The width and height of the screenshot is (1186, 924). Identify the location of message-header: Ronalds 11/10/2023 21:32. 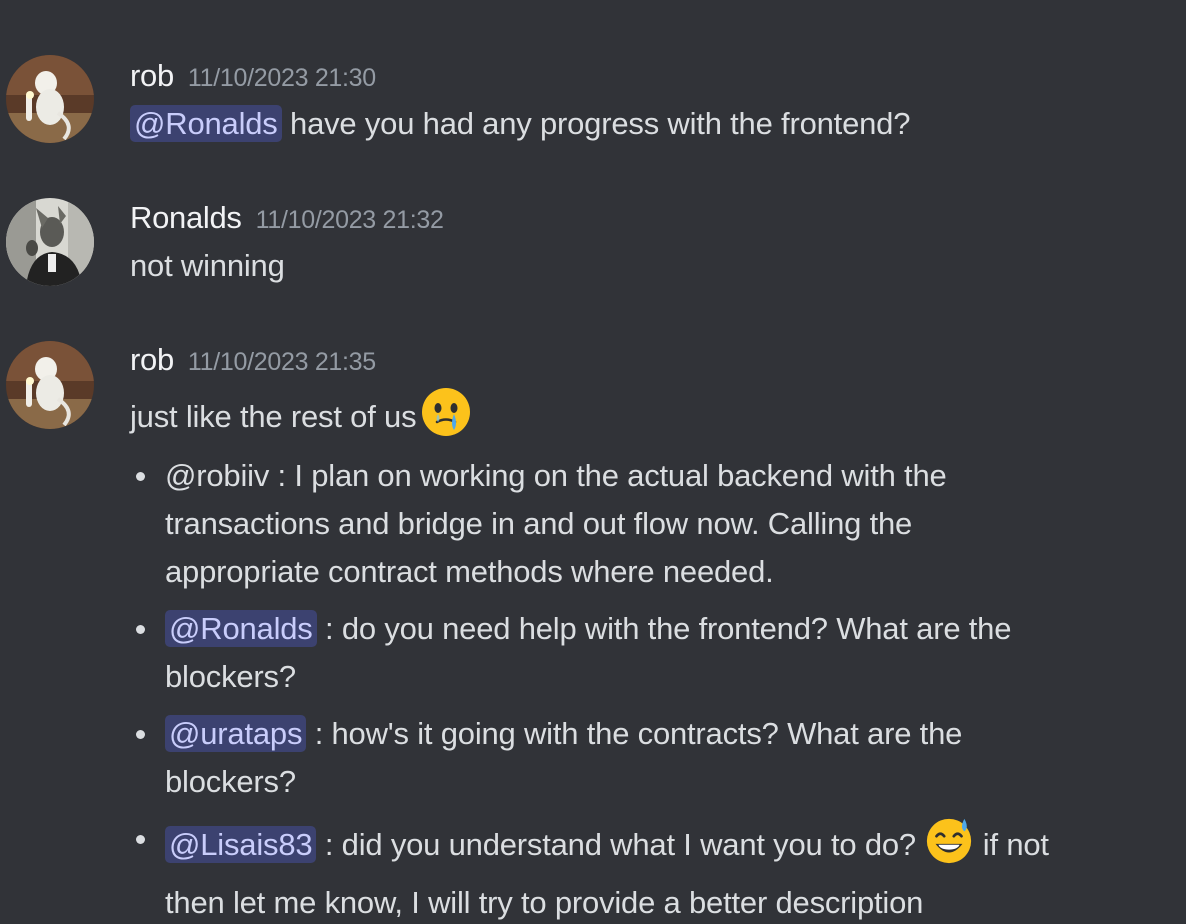
(287, 218).